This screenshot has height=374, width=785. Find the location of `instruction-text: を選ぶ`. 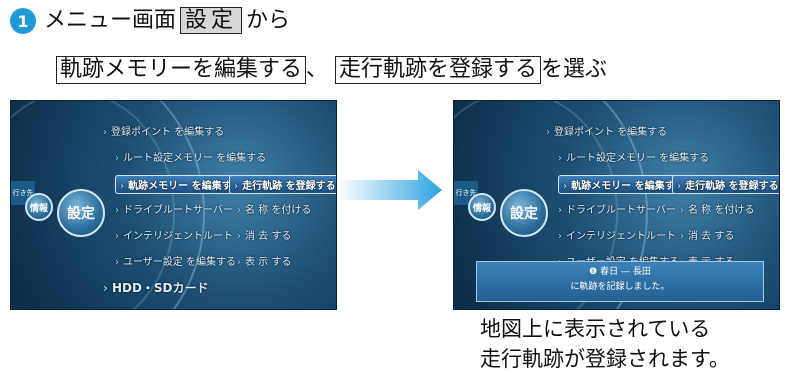

instruction-text: を選ぶ is located at coordinates (574, 69).